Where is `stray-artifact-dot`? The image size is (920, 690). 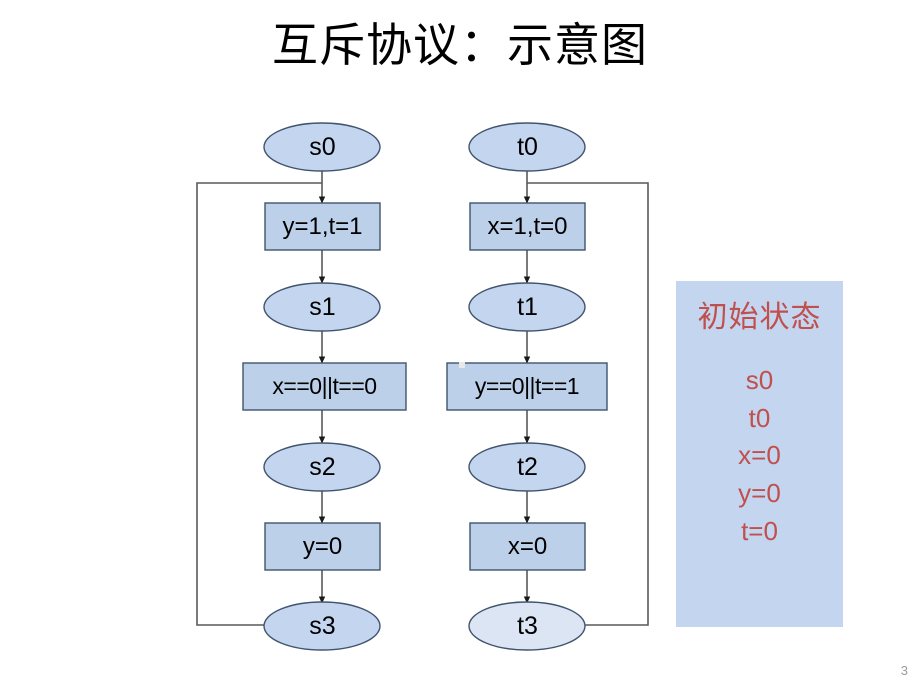
stray-artifact-dot is located at coordinates (462, 365).